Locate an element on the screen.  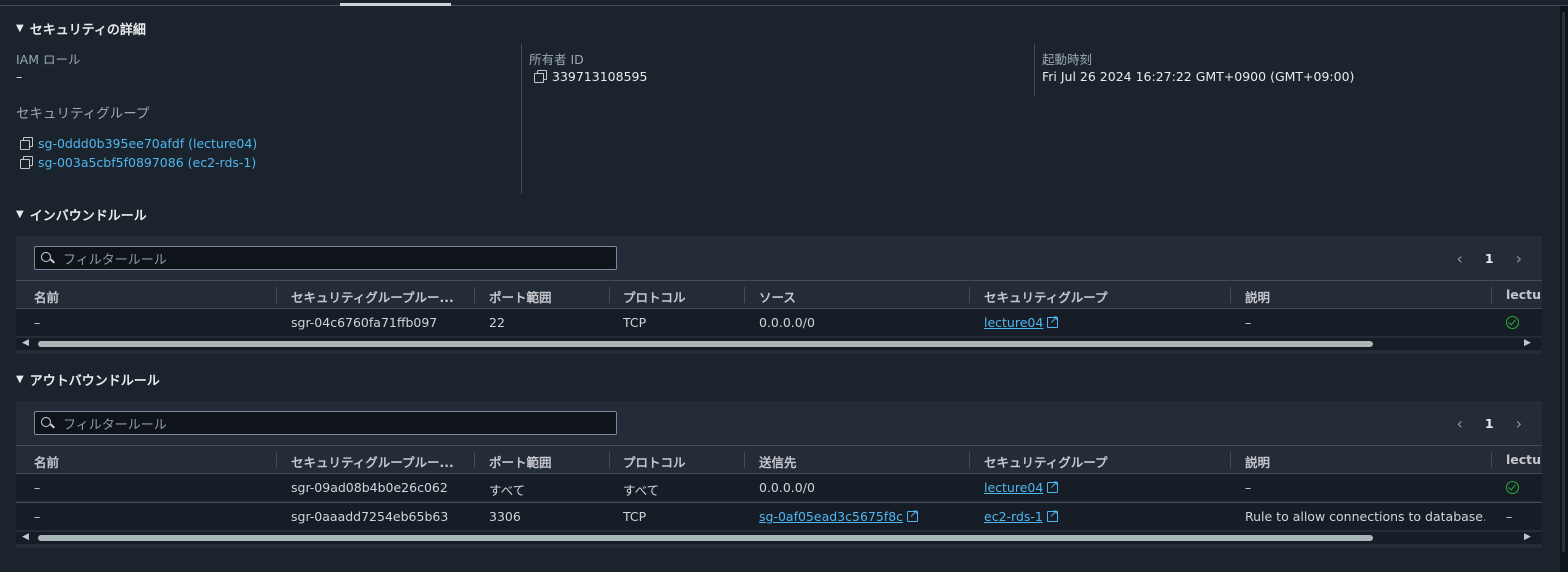
extra-cell: – is located at coordinates (1509, 516).